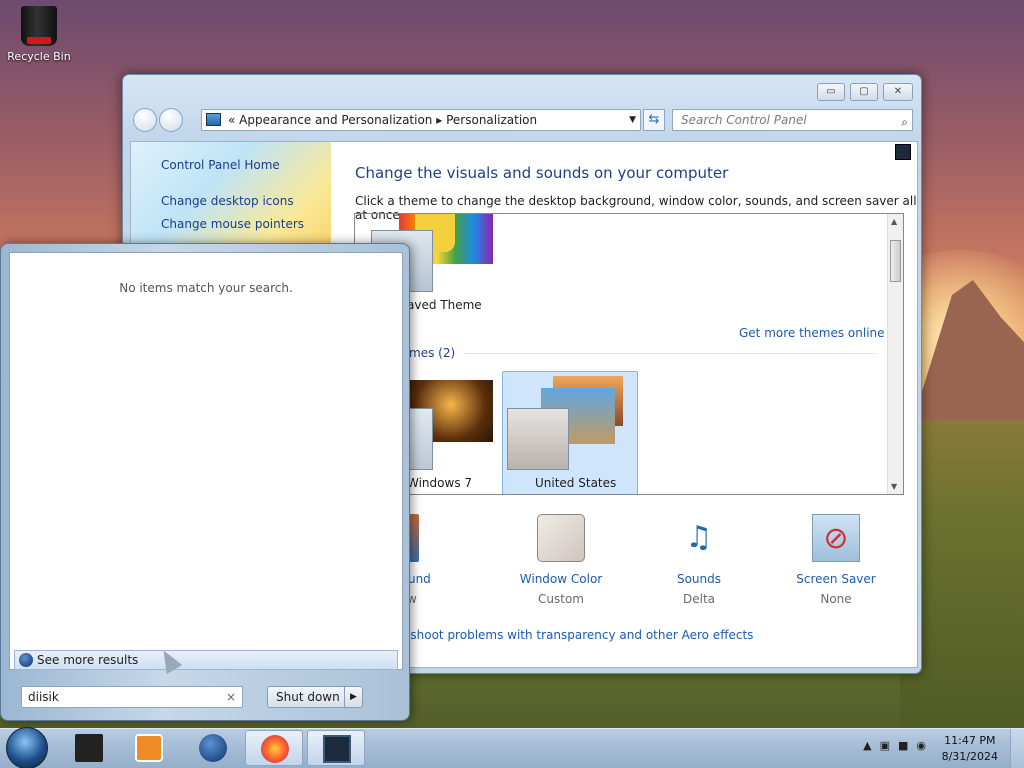  What do you see at coordinates (206, 288) in the screenshot?
I see `no-results-message: No items match your search.` at bounding box center [206, 288].